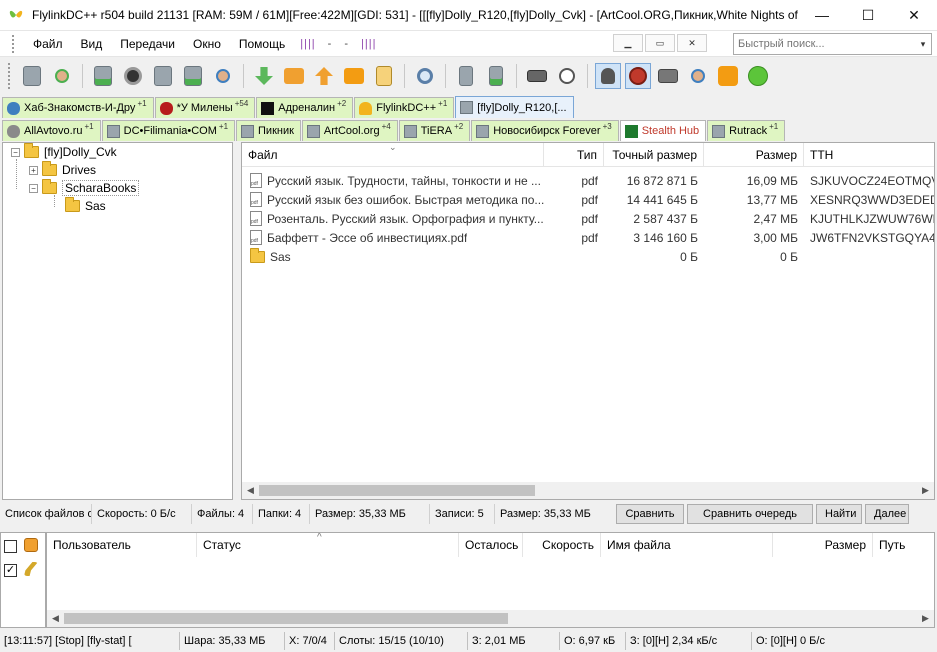 The height and width of the screenshot is (652, 937). What do you see at coordinates (914, 15) in the screenshot?
I see `close-button: ✕` at bounding box center [914, 15].